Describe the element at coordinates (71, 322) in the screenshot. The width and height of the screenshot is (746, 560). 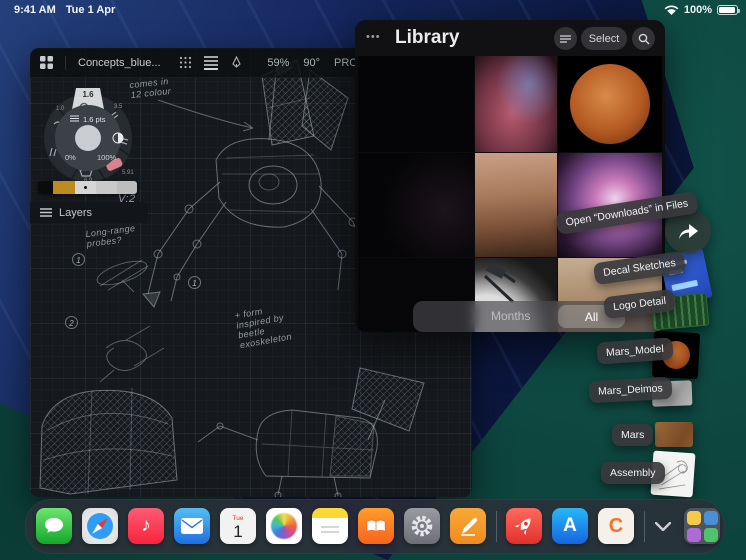
I see `sketch-badge-2: 2` at that location.